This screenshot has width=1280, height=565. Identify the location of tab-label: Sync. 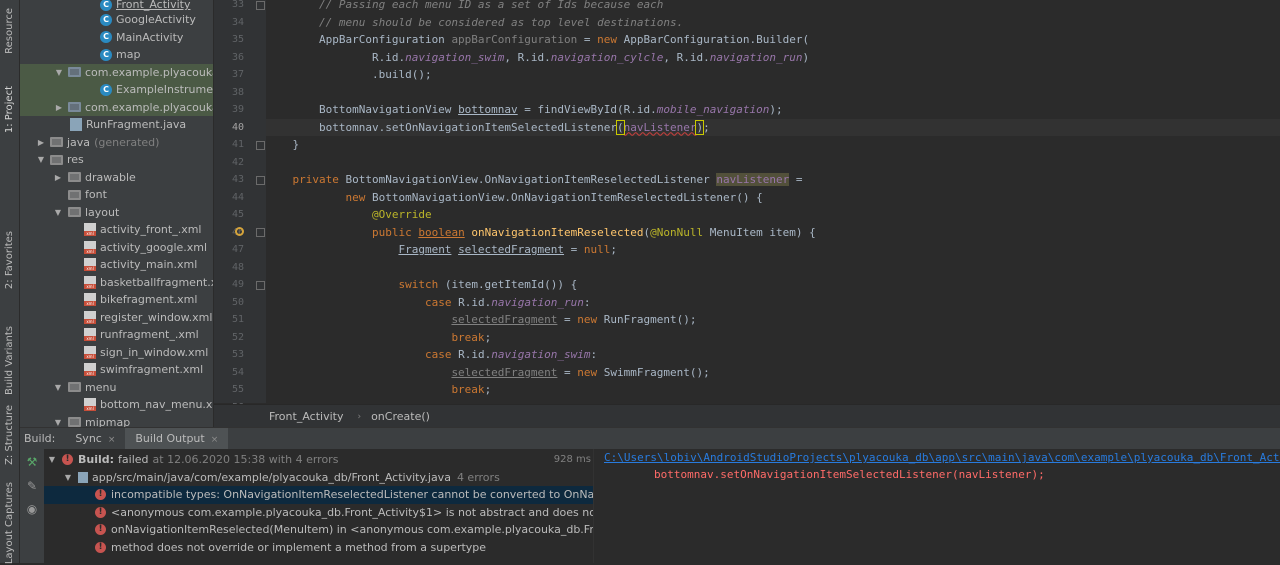
(88, 438).